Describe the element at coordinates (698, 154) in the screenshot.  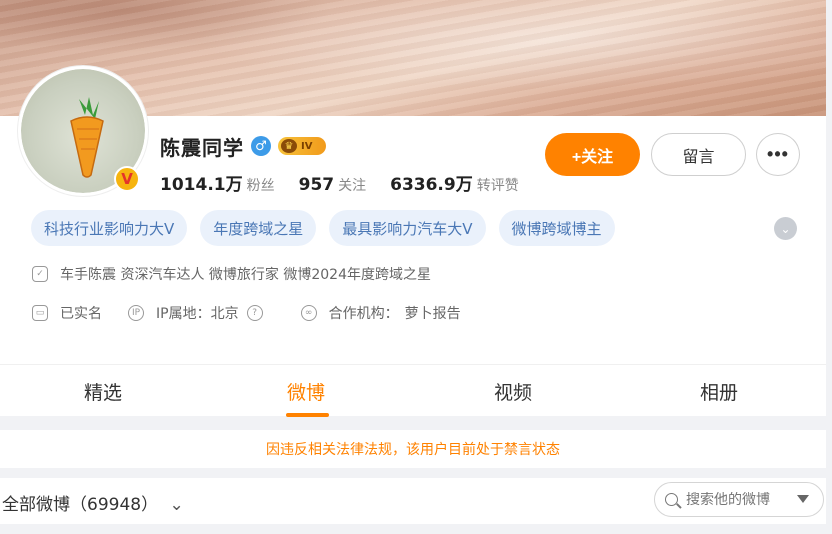
I see `message-button: 留言` at that location.